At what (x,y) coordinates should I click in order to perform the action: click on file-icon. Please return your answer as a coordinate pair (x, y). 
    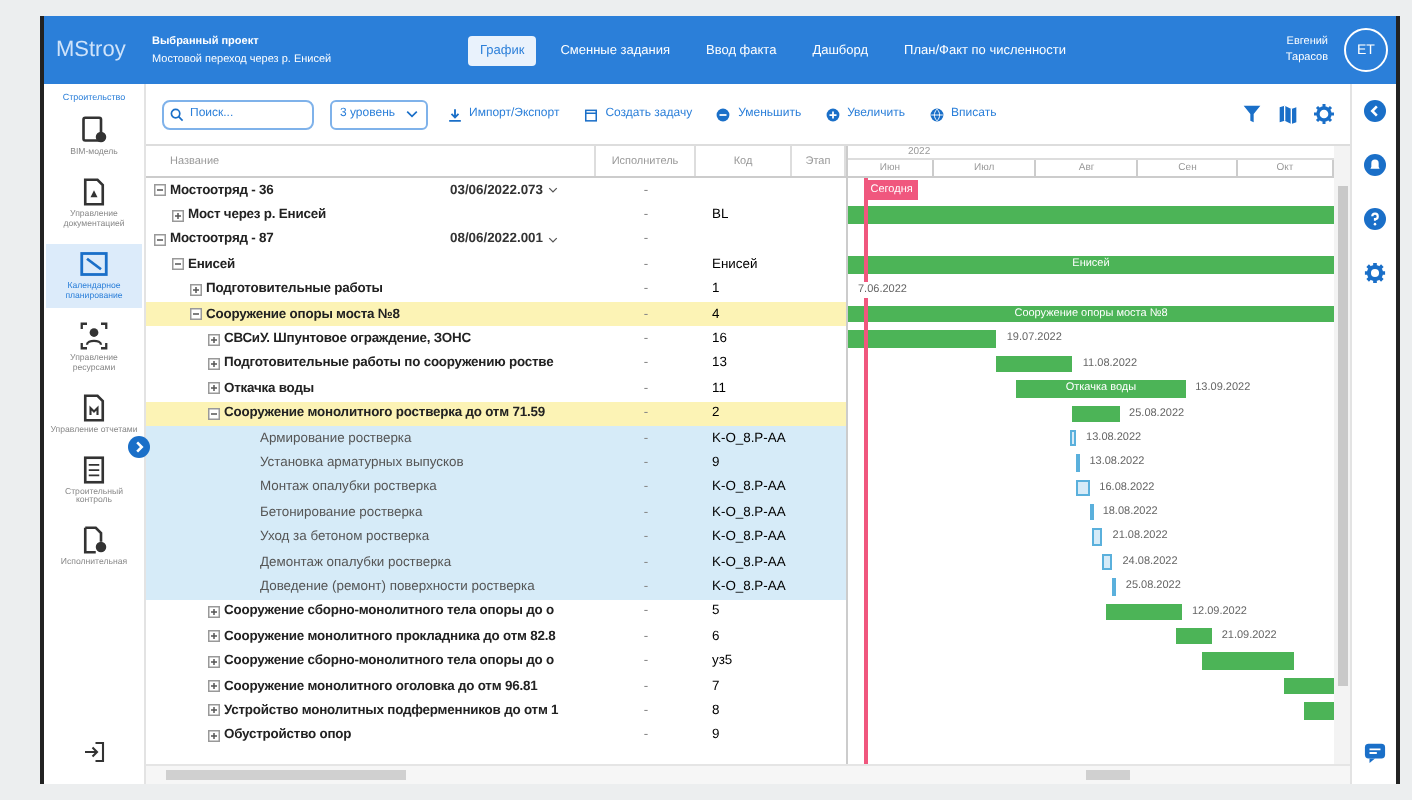
    Looking at the image, I should click on (94, 540).